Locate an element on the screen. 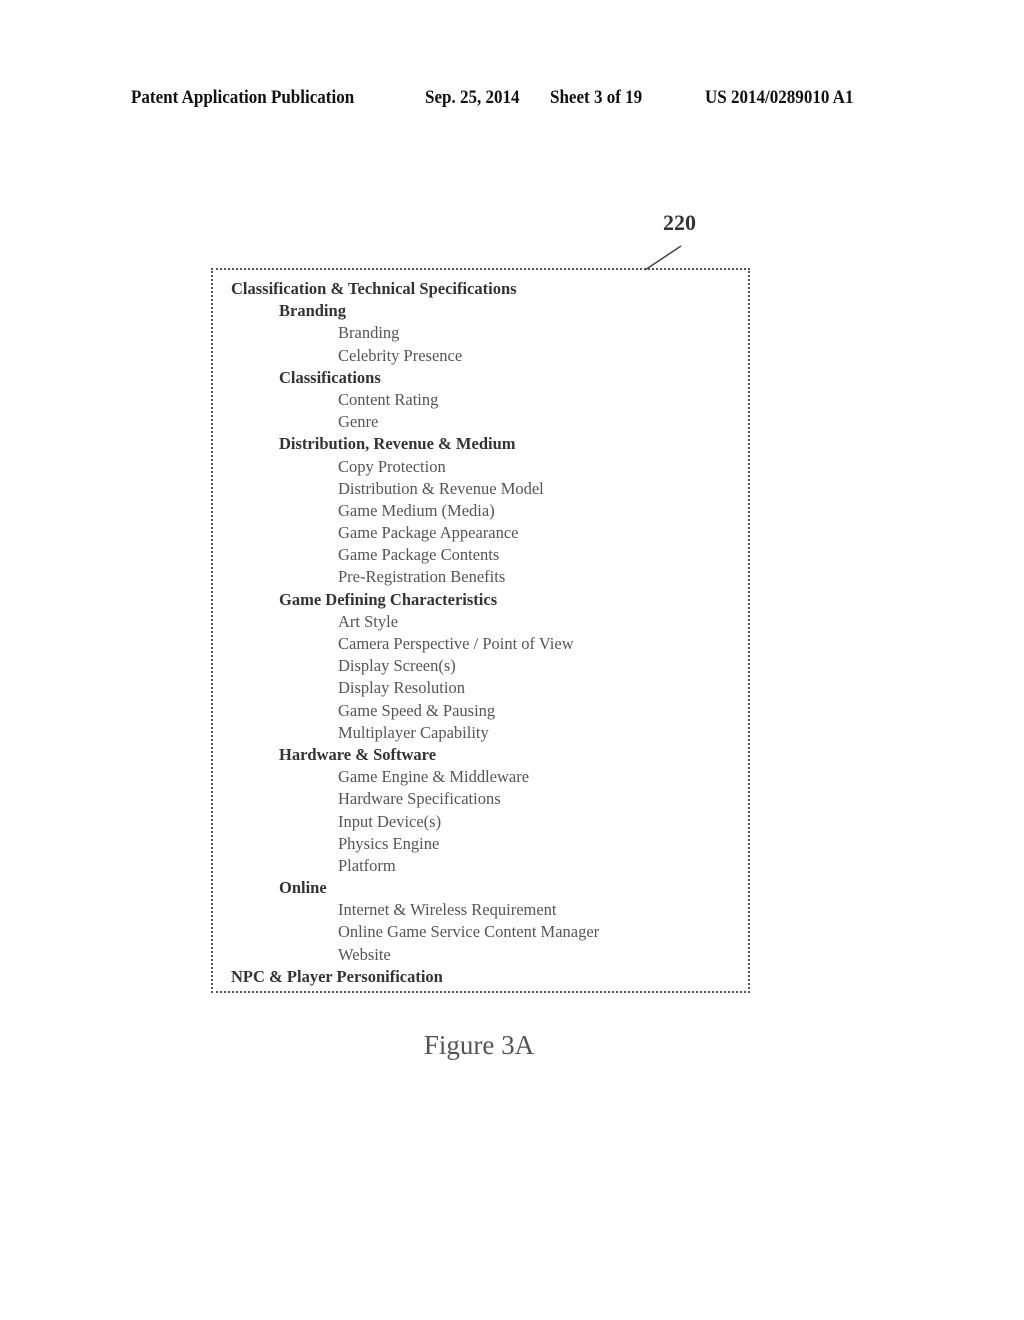 This screenshot has height=1320, width=1024. list-item: Game Speed & Pausing is located at coordinates (417, 710).